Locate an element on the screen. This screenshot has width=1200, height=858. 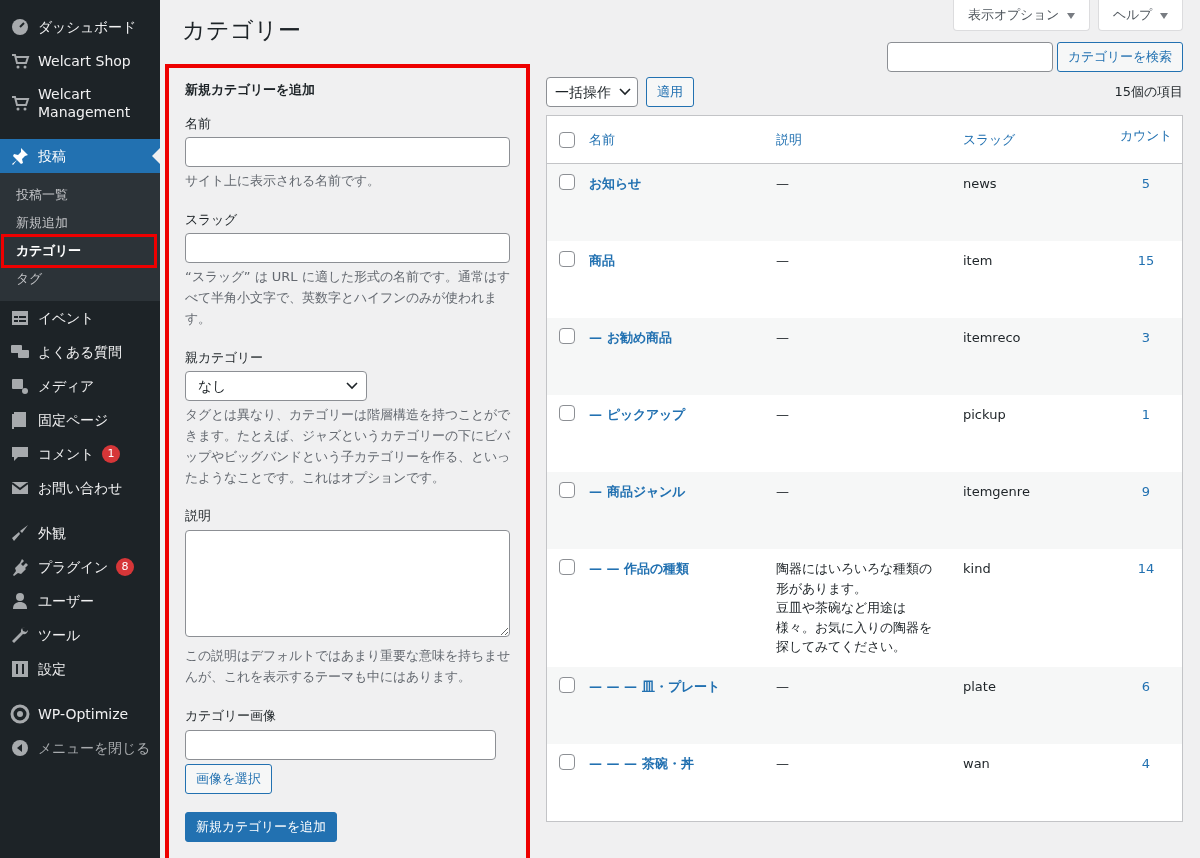
slug-text: plate is located at coordinates (979, 686).